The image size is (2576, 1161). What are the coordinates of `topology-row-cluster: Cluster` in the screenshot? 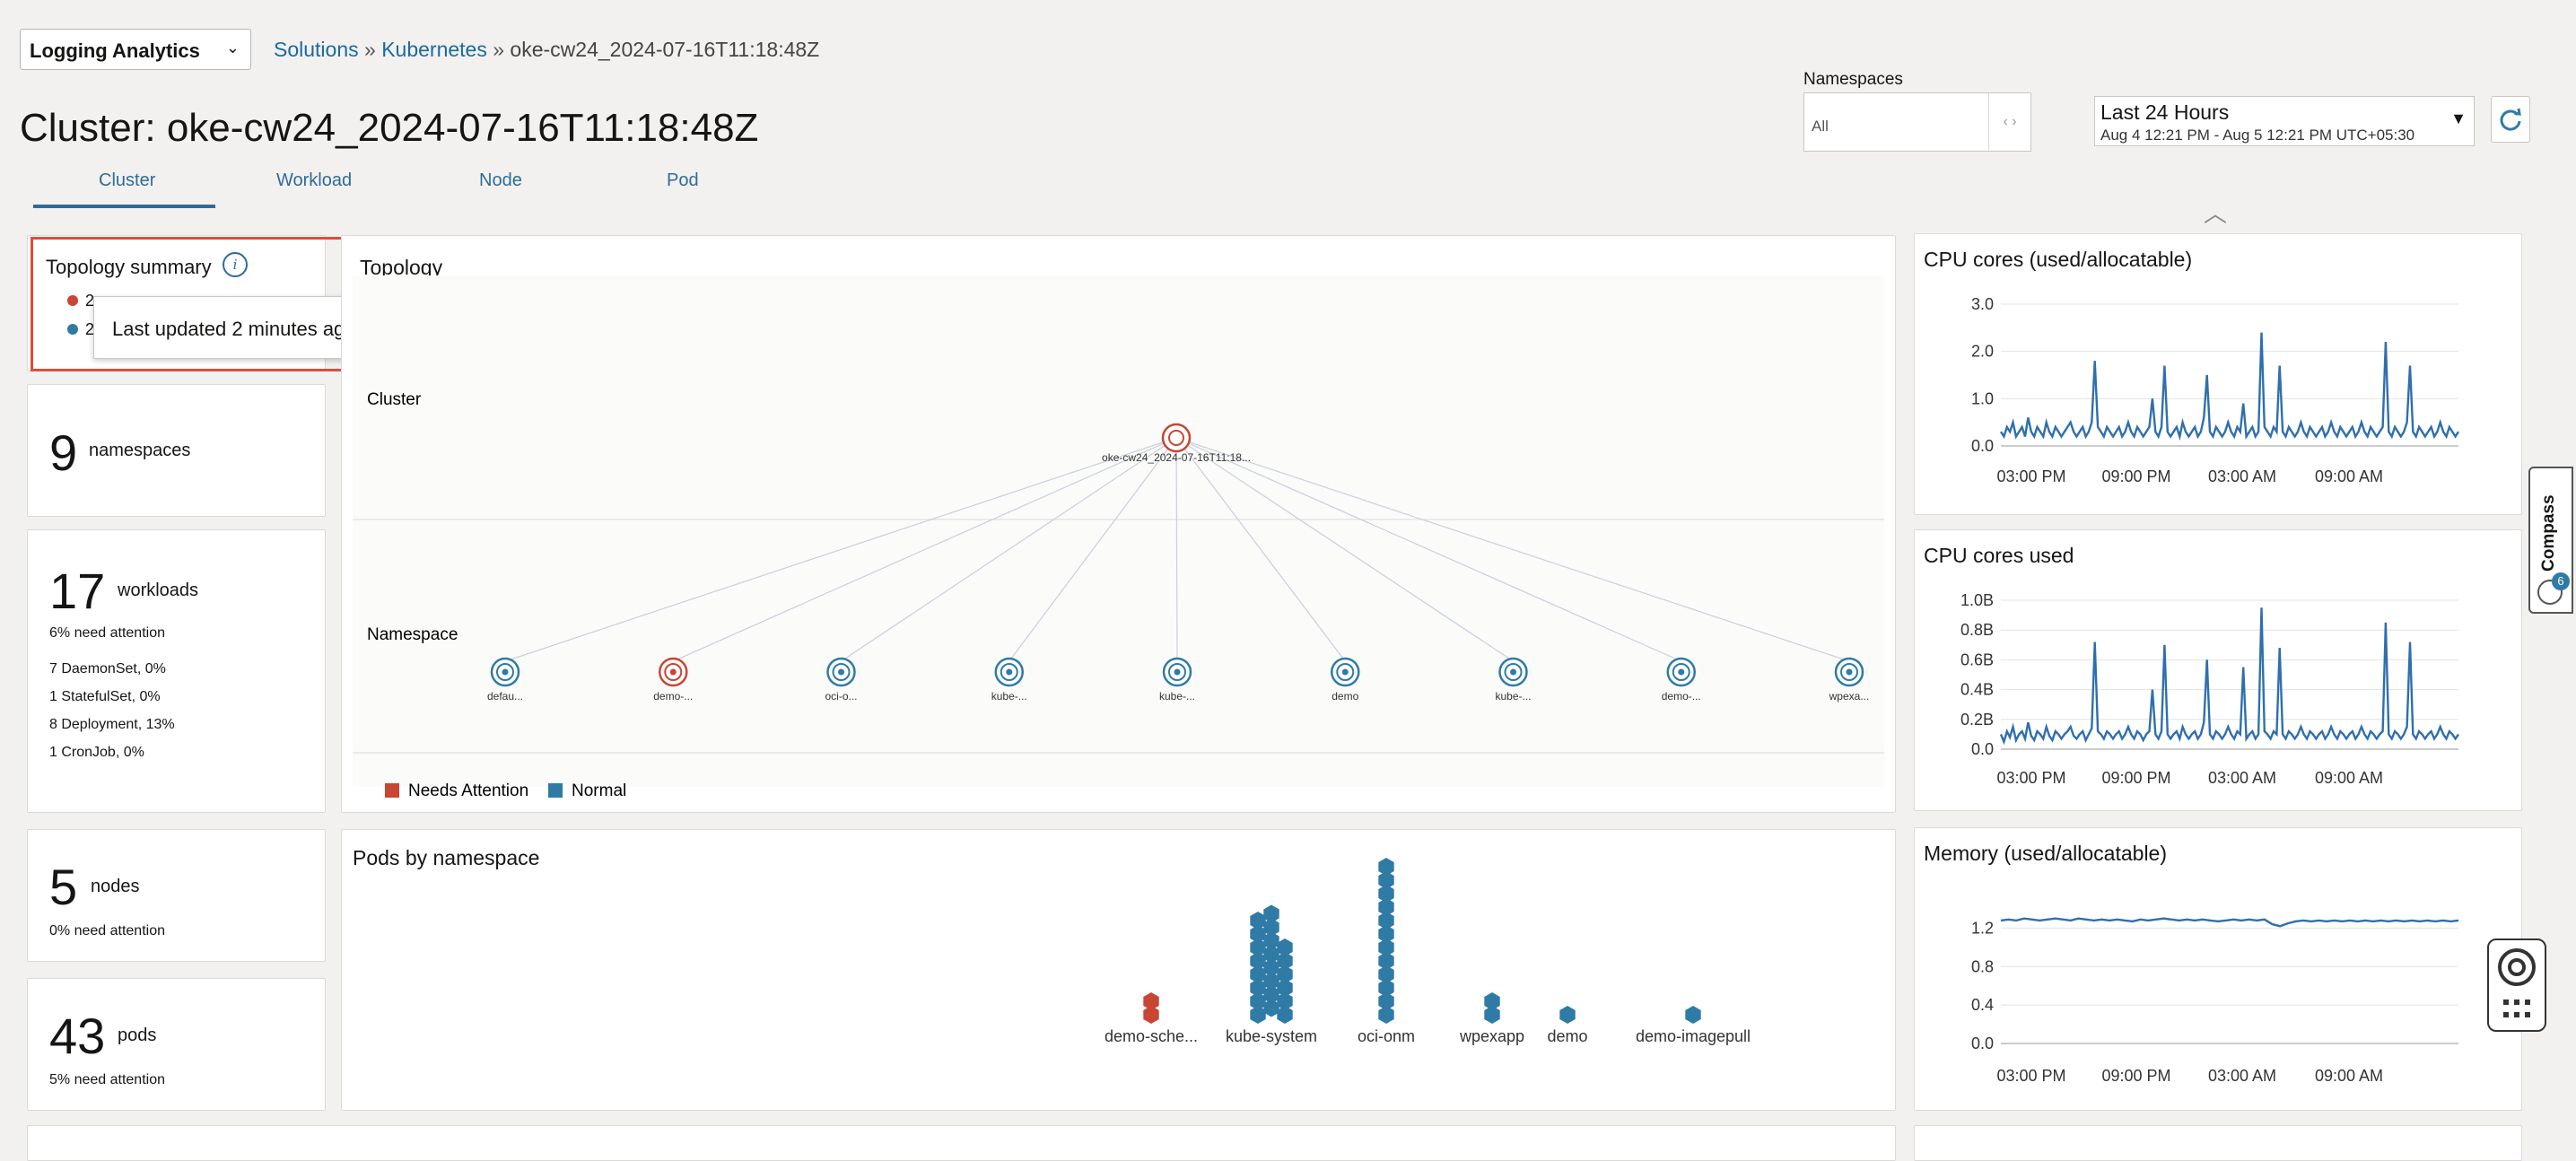 It's located at (394, 399).